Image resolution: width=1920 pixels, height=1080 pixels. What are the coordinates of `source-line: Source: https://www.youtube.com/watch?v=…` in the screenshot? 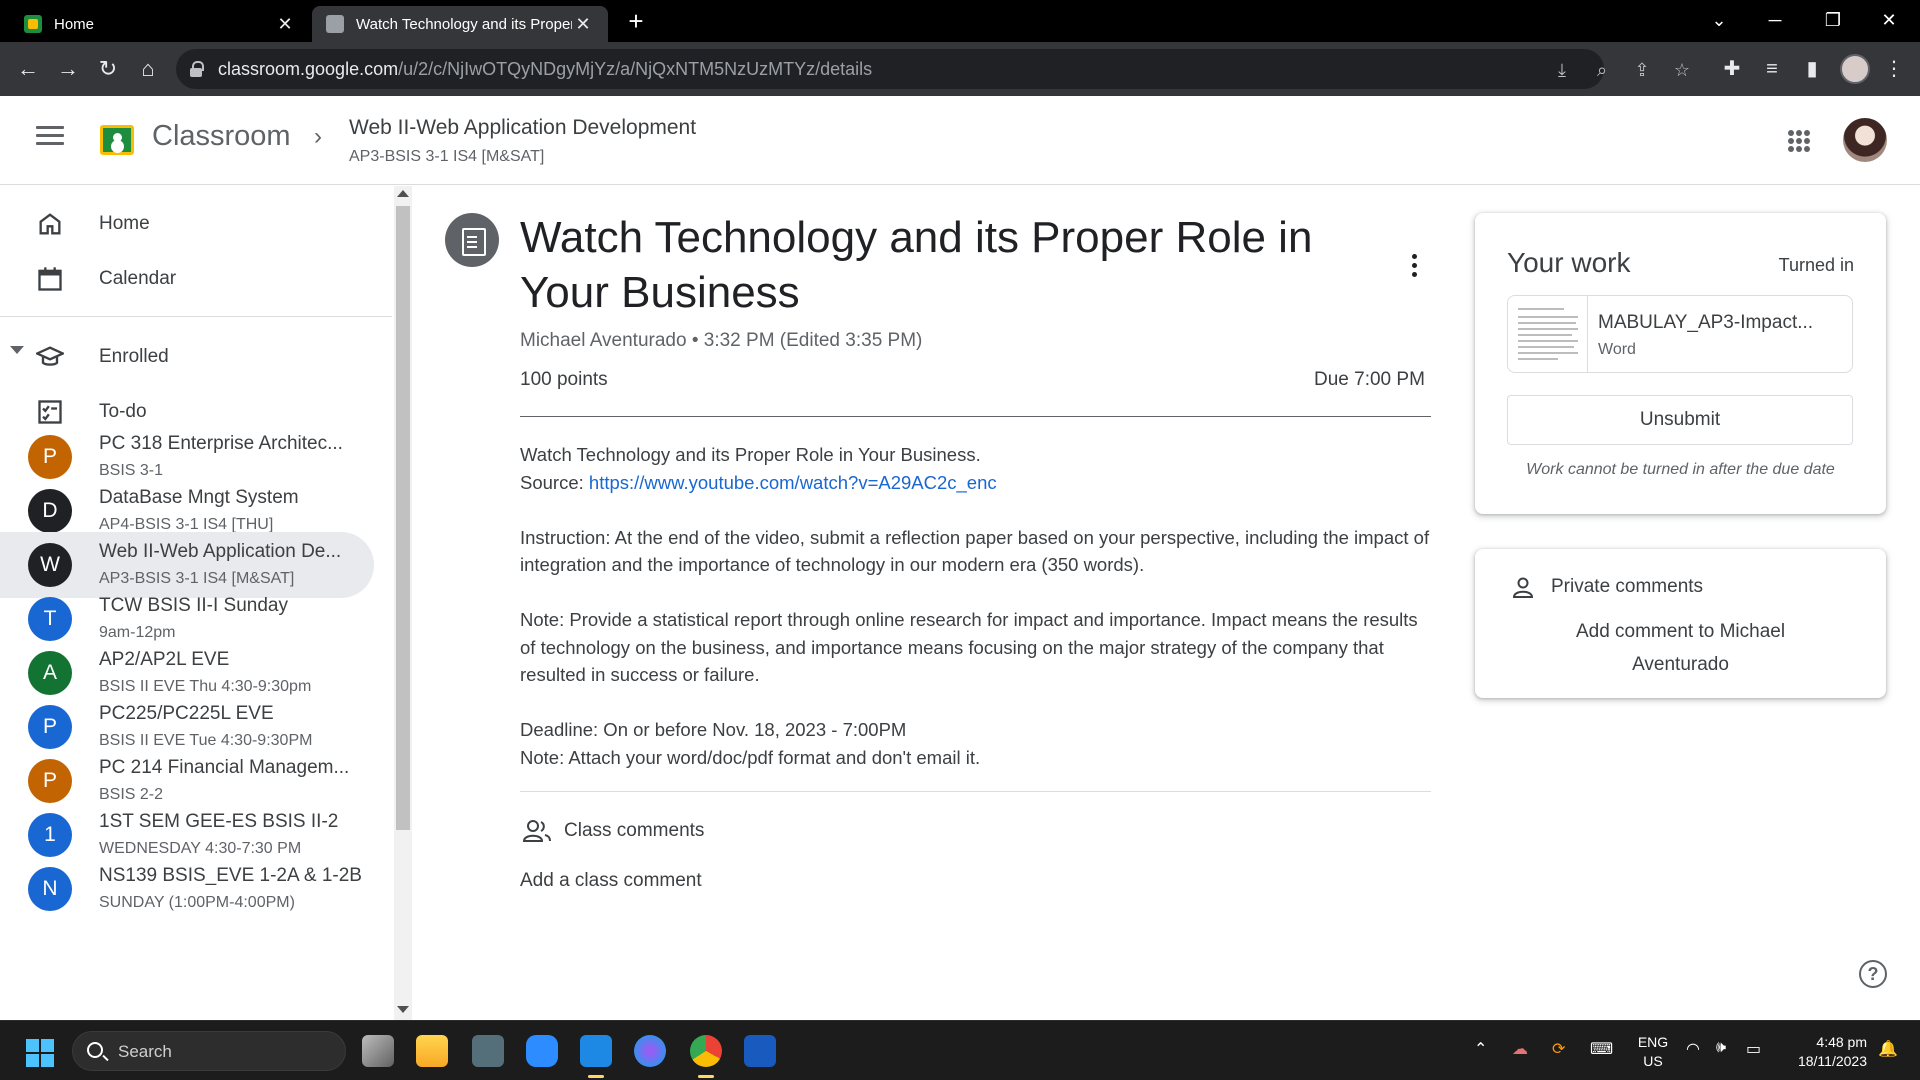 It's located at (758, 482).